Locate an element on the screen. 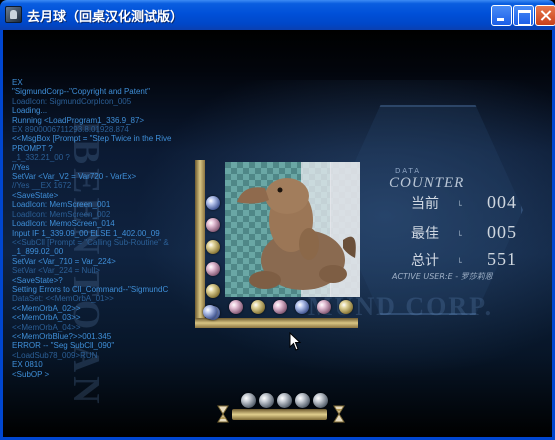  counter-row-label: 当前 is located at coordinates (425, 204).